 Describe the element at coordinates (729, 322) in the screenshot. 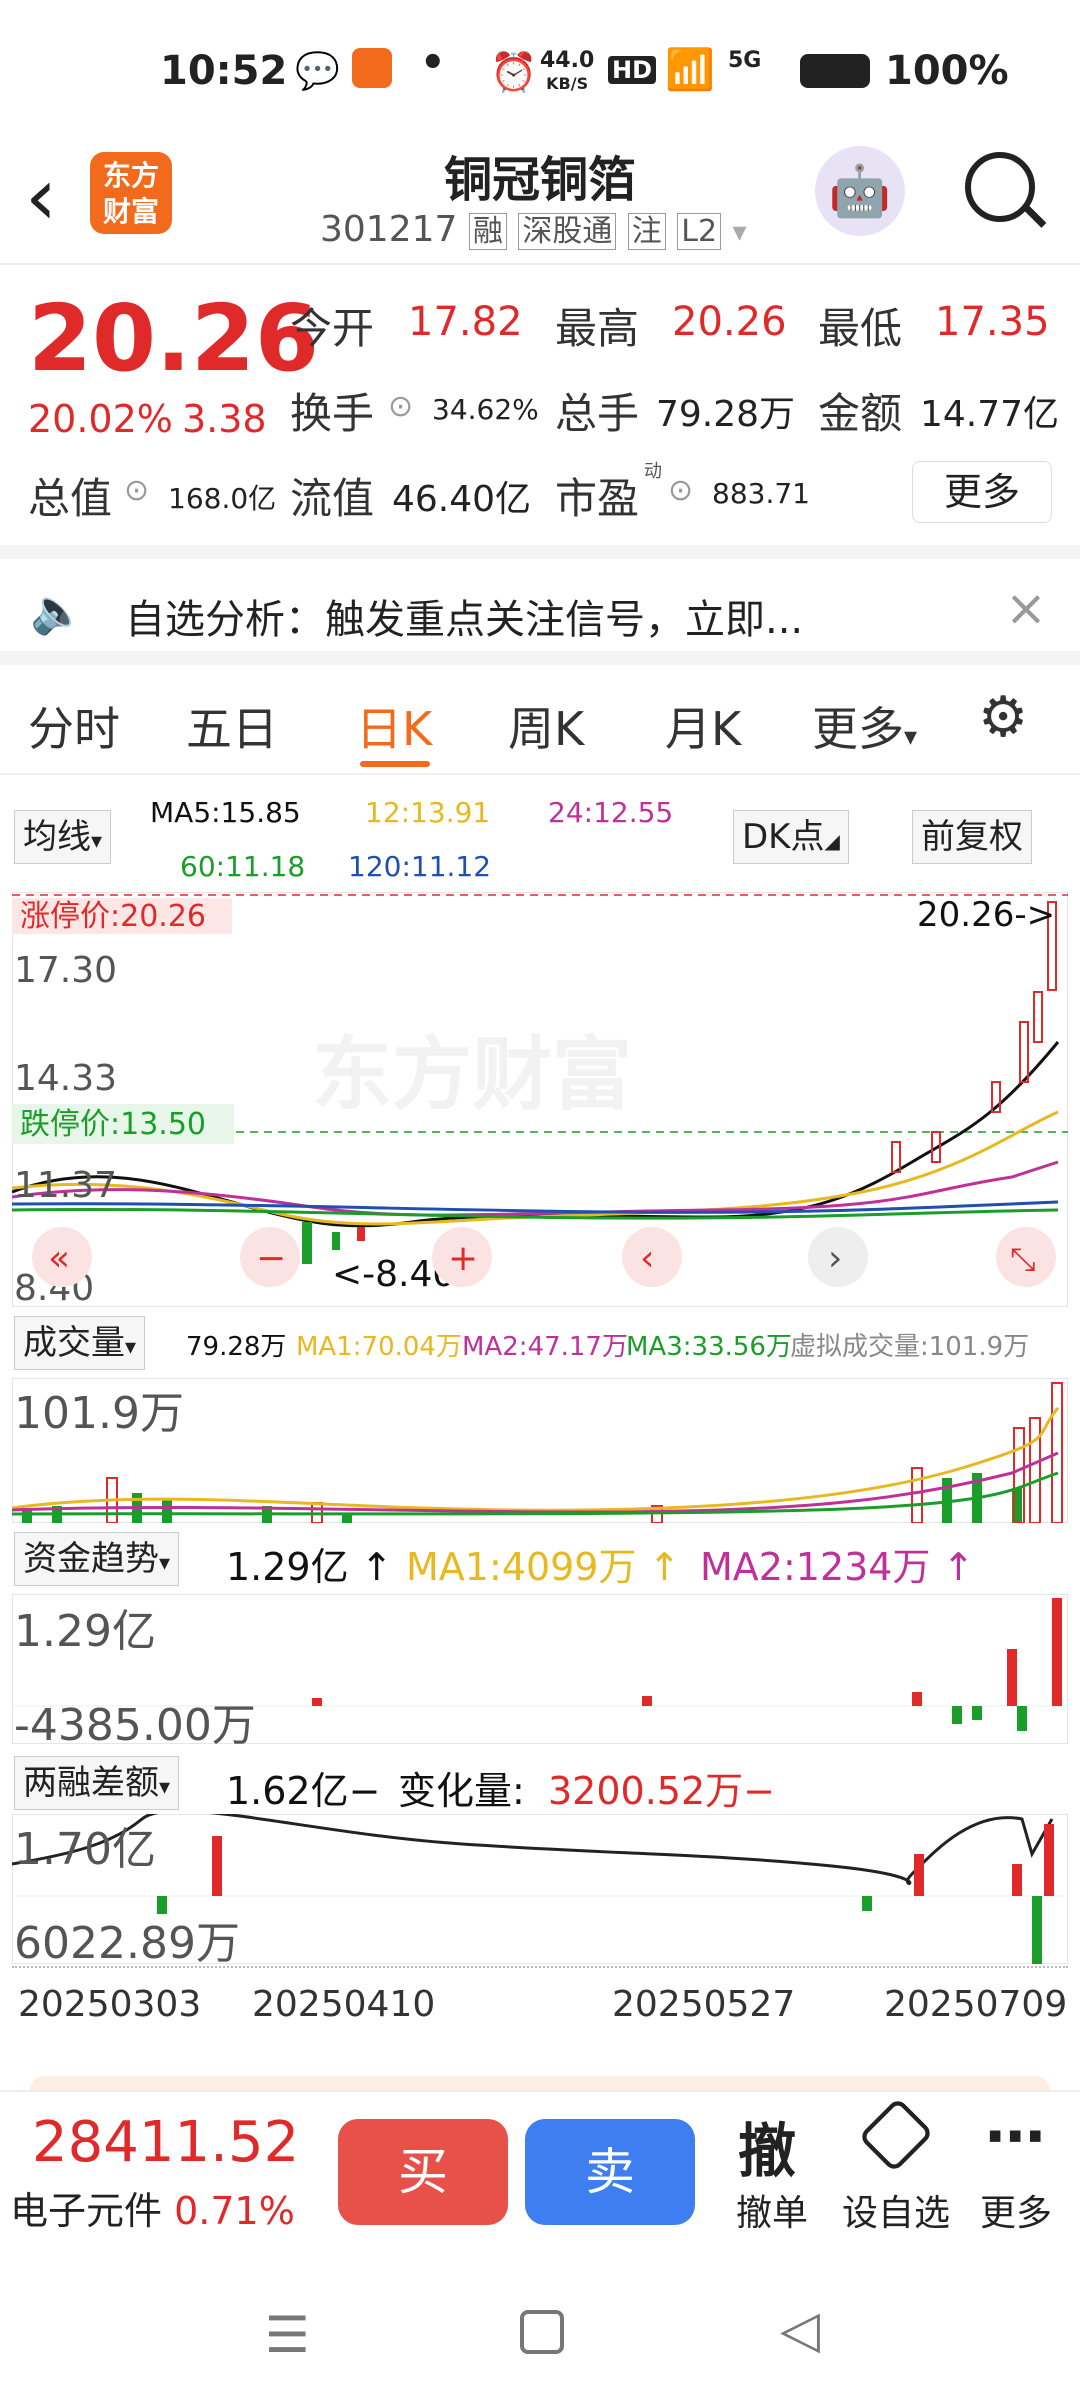

I see `high-value: 20.26` at that location.